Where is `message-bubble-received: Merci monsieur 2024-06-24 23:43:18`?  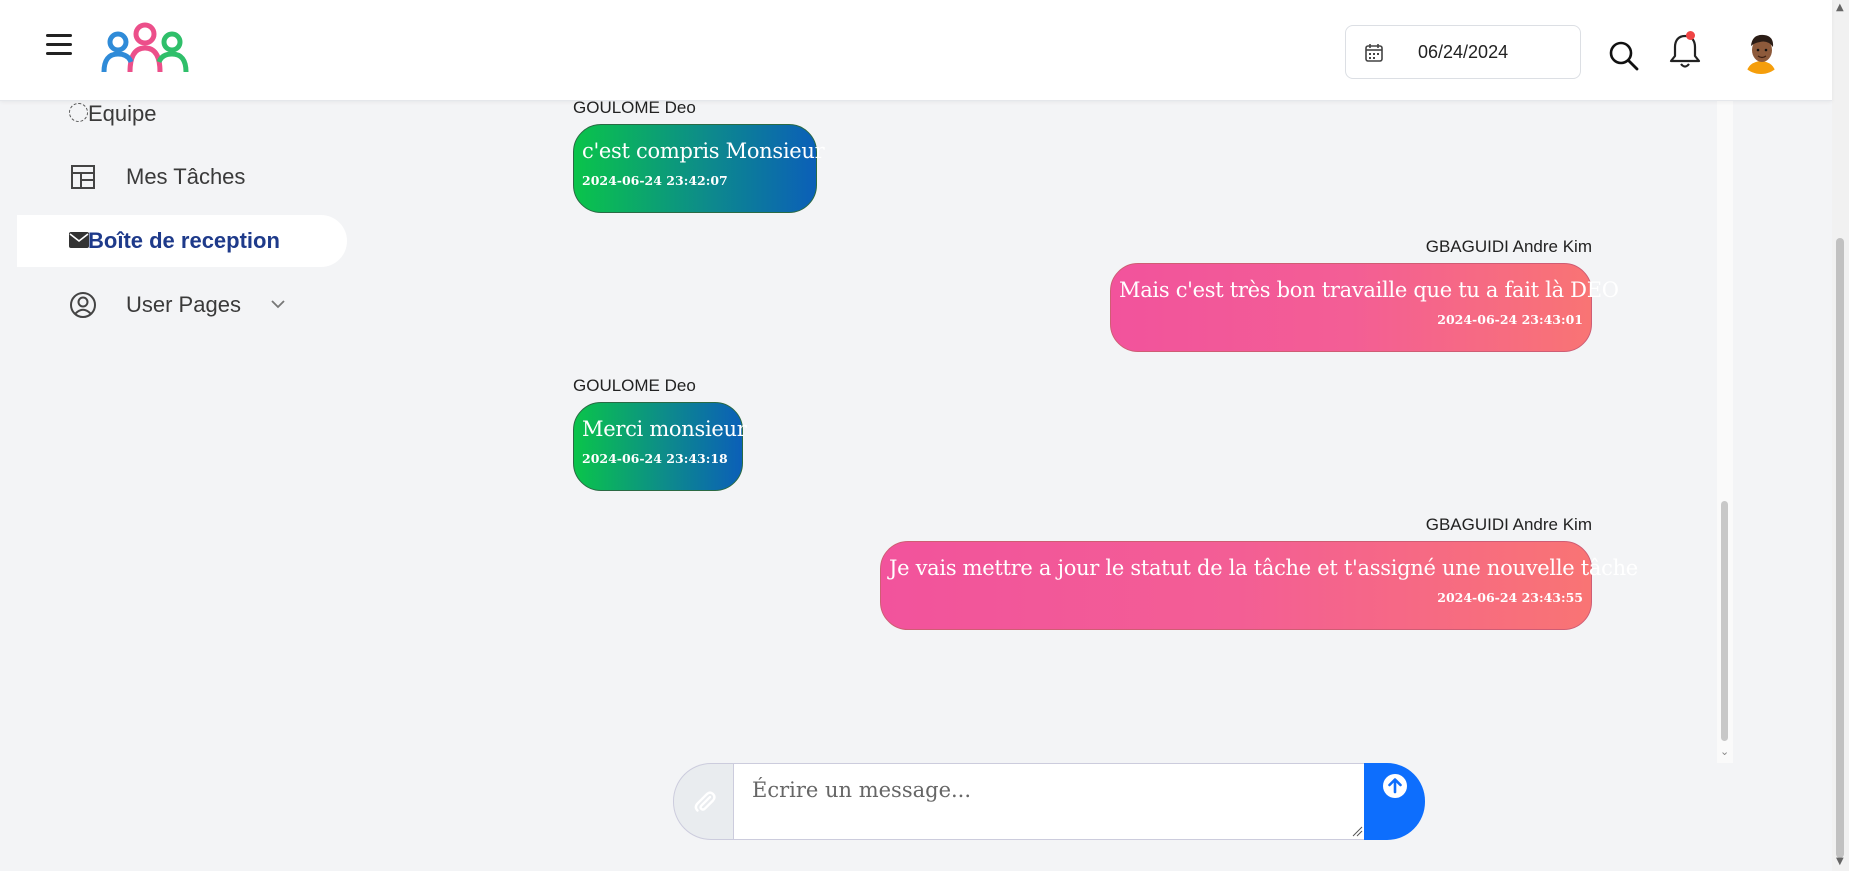
message-bubble-received: Merci monsieur 2024-06-24 23:43:18 is located at coordinates (660, 446).